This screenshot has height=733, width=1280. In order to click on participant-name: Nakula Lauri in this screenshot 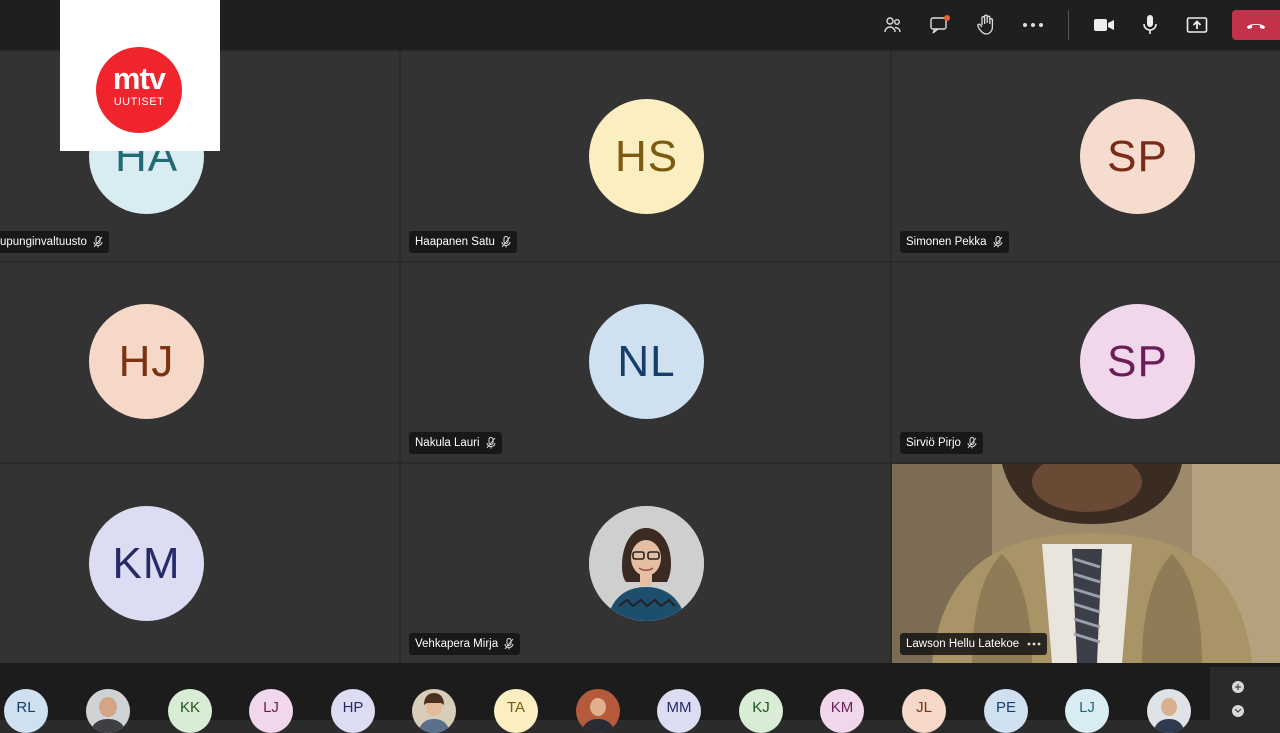, I will do `click(447, 443)`.